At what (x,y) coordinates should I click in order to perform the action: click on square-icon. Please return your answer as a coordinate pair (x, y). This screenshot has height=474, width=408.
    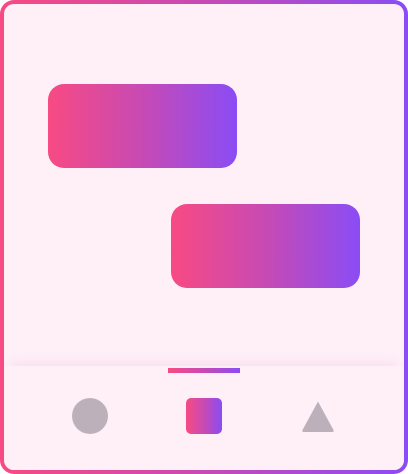
    Looking at the image, I should click on (204, 416).